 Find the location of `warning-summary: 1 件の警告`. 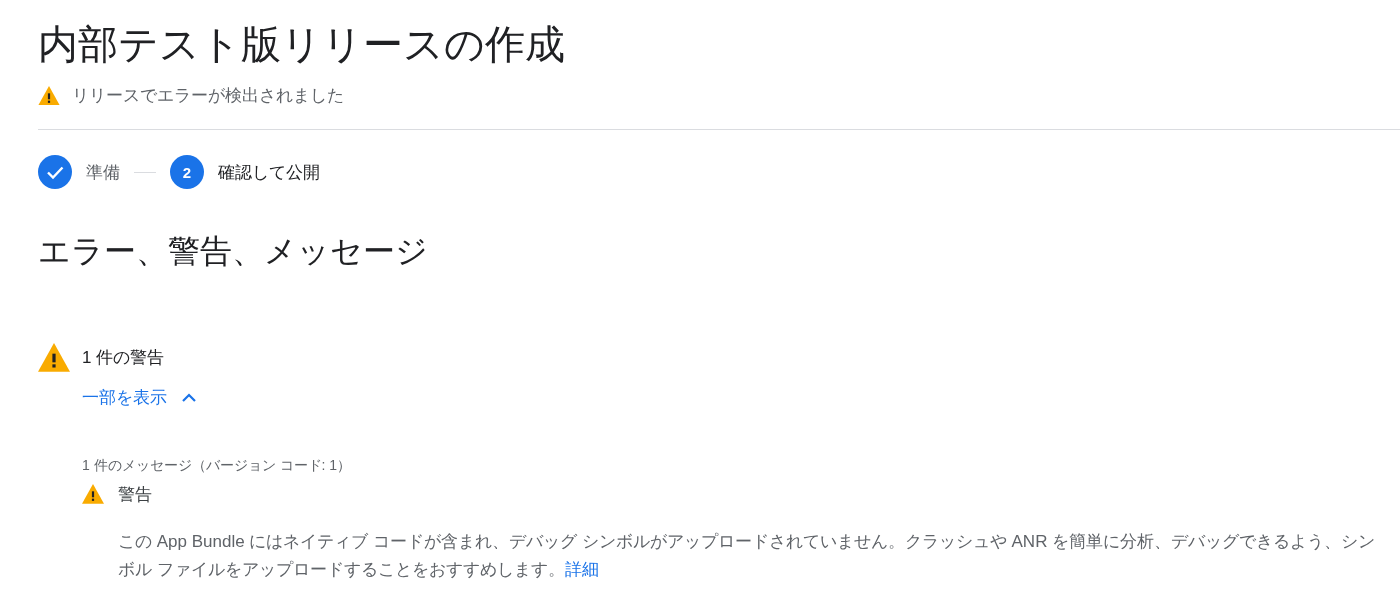

warning-summary: 1 件の警告 is located at coordinates (123, 357).